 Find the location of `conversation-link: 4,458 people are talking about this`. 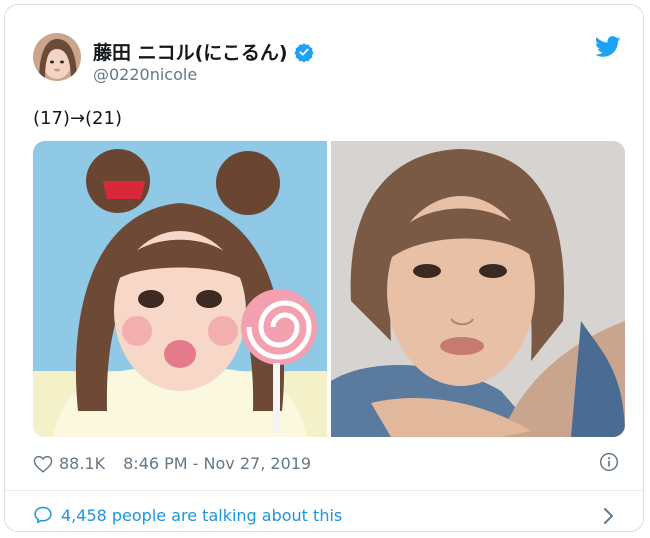

conversation-link: 4,458 people are talking about this is located at coordinates (187, 515).